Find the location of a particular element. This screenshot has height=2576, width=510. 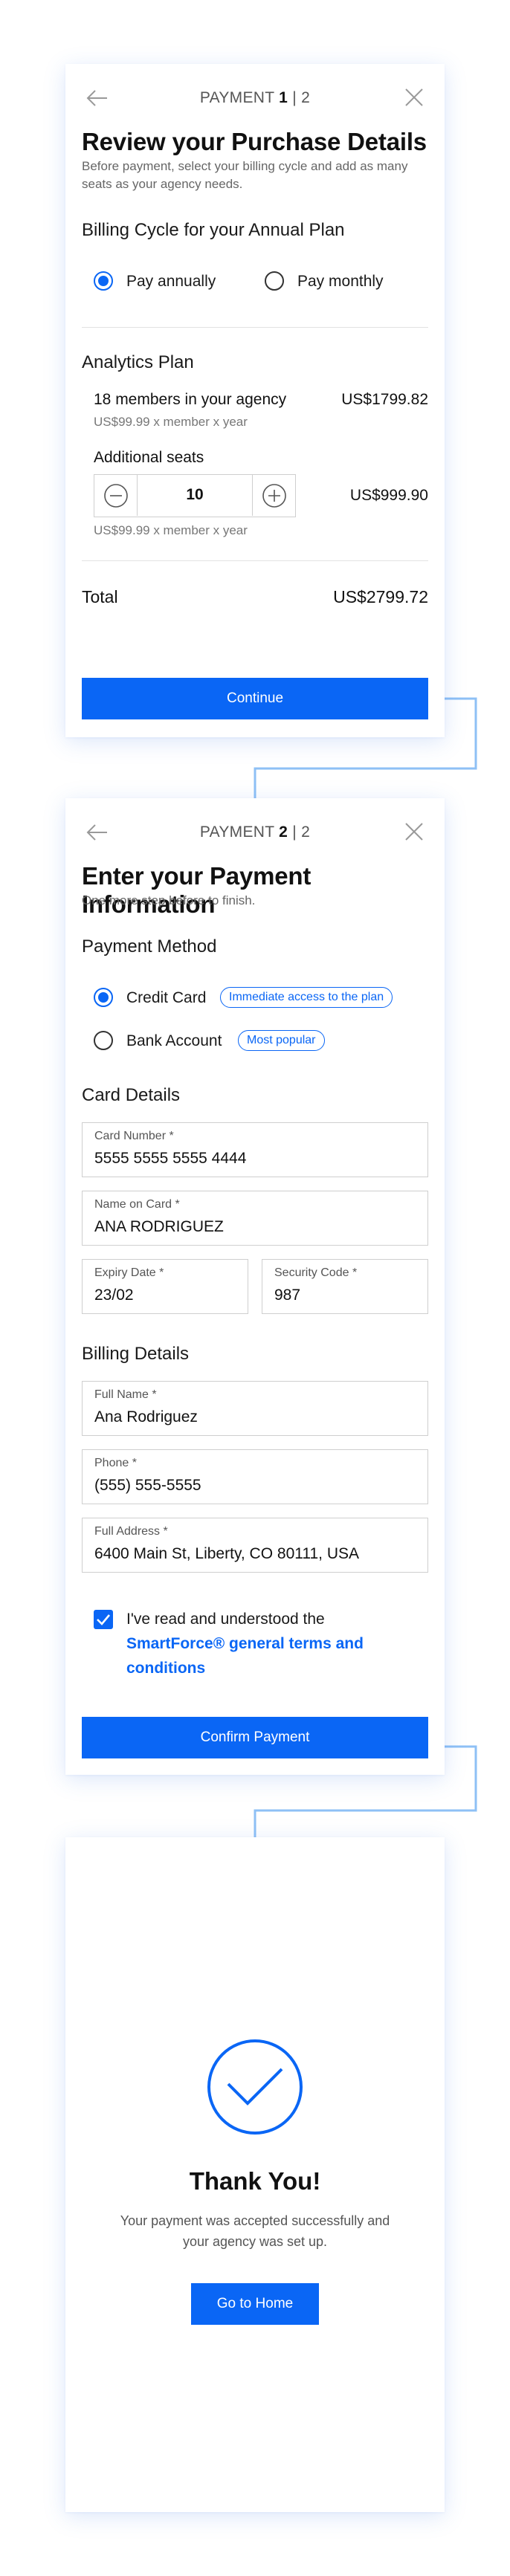

full-address-label: Full Address * is located at coordinates (131, 1531).